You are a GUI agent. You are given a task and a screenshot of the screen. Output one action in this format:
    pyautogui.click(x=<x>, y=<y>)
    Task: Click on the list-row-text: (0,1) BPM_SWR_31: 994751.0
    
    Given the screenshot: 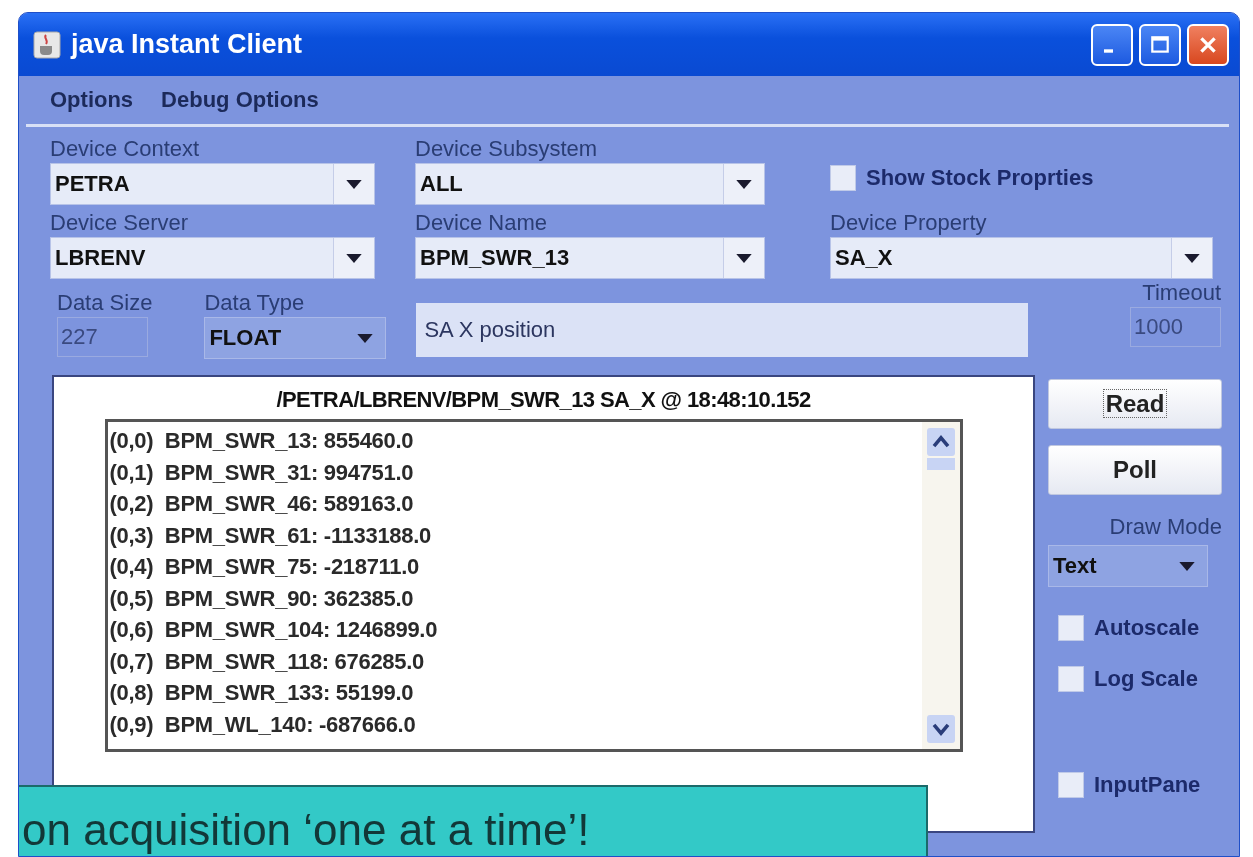 What is the action you would take?
    pyautogui.click(x=262, y=472)
    